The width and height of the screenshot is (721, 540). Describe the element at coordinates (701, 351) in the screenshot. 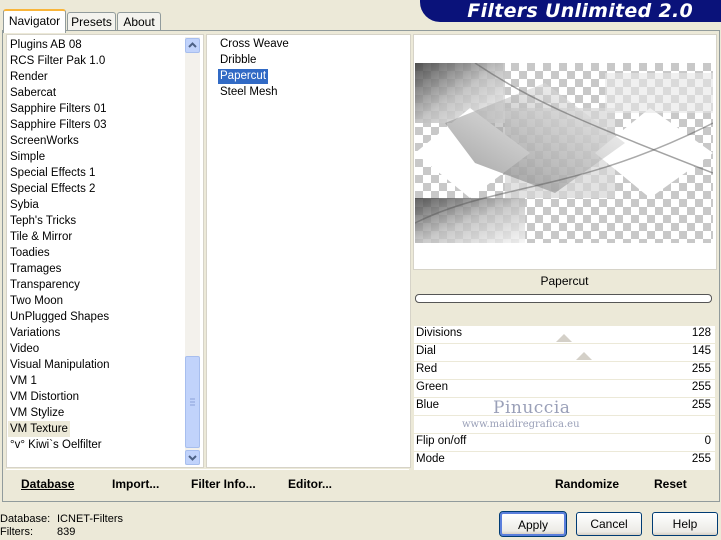

I see `param-value: 145` at that location.